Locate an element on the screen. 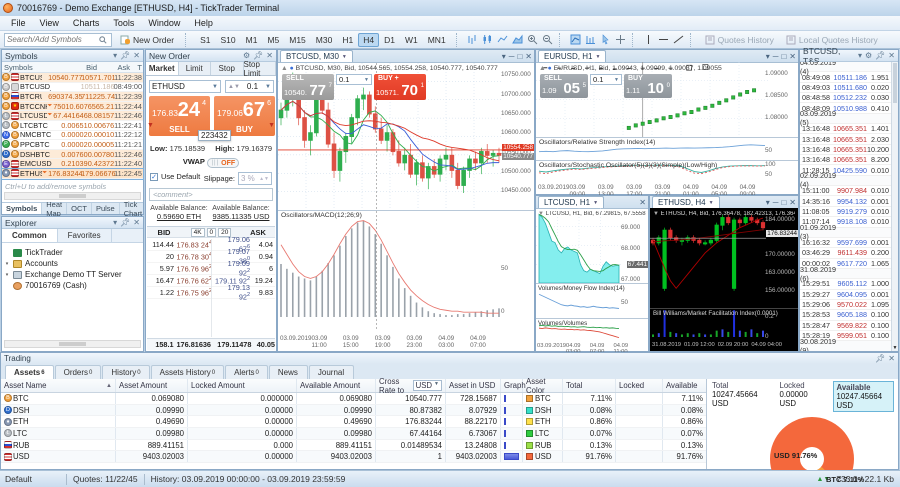  tns-row: 15:29:06 9570.022 1.095 is located at coordinates (845, 305).